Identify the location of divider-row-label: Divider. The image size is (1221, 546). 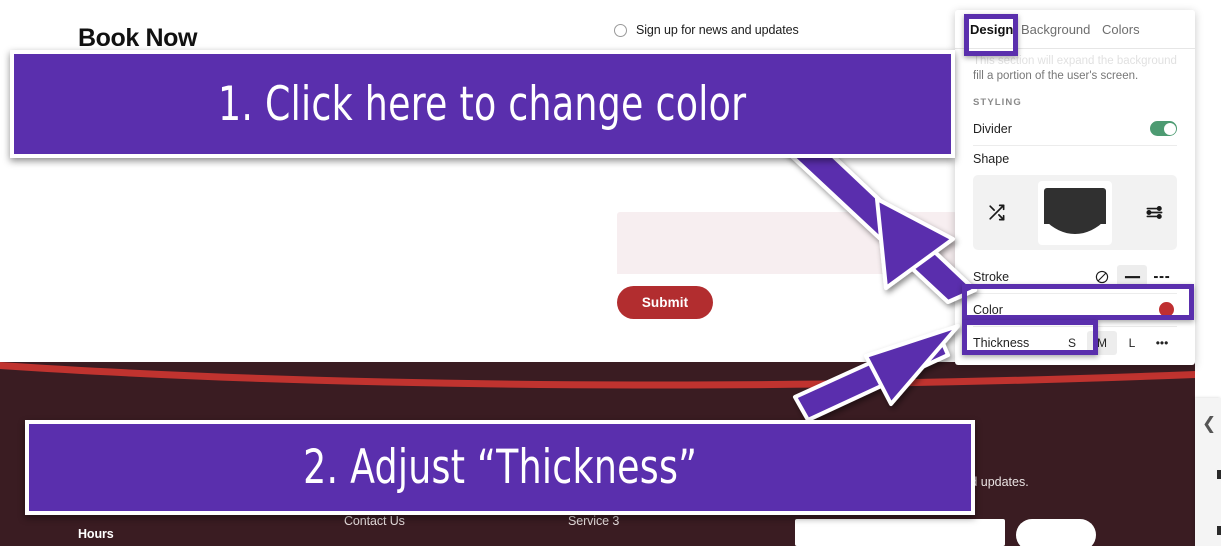
(992, 128).